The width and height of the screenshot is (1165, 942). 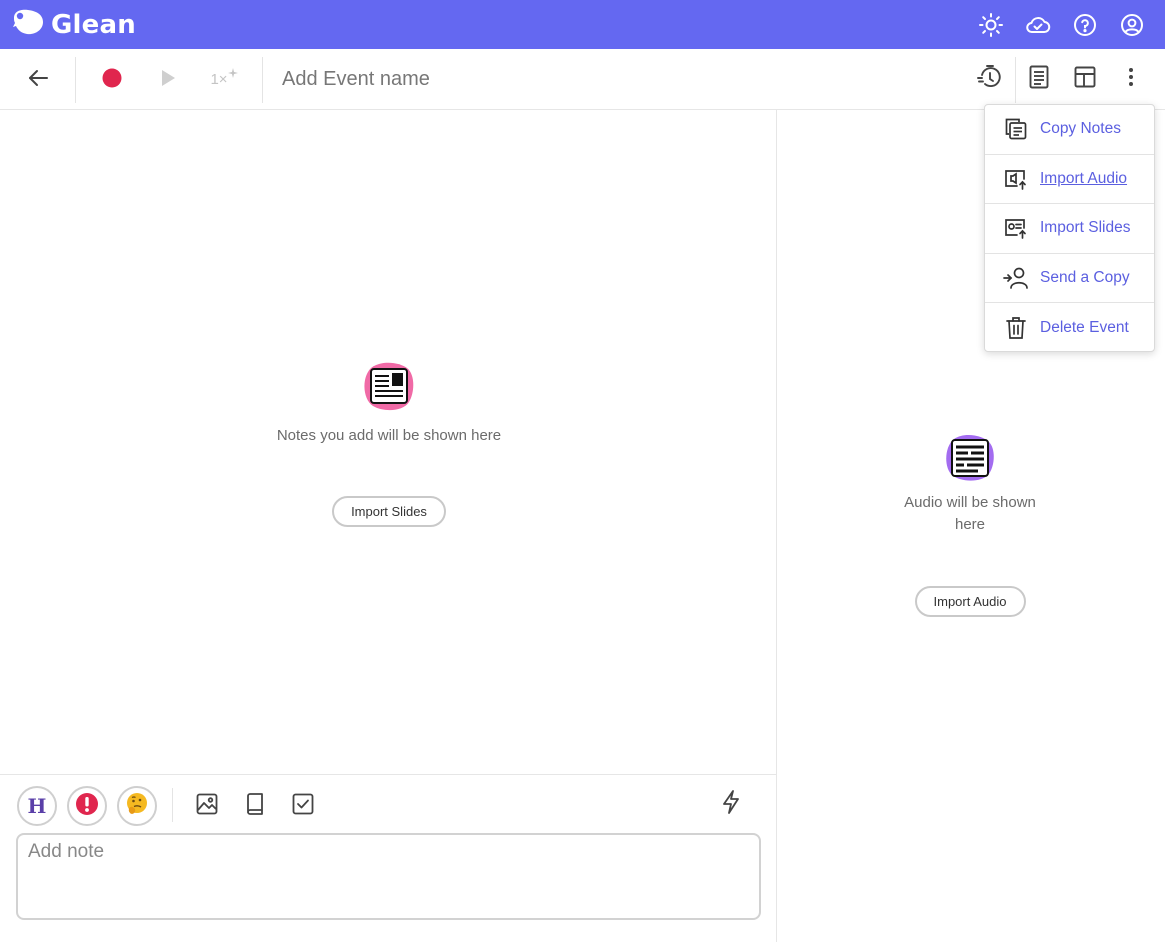 I want to click on menu-label: Import Slides, so click(x=1085, y=228).